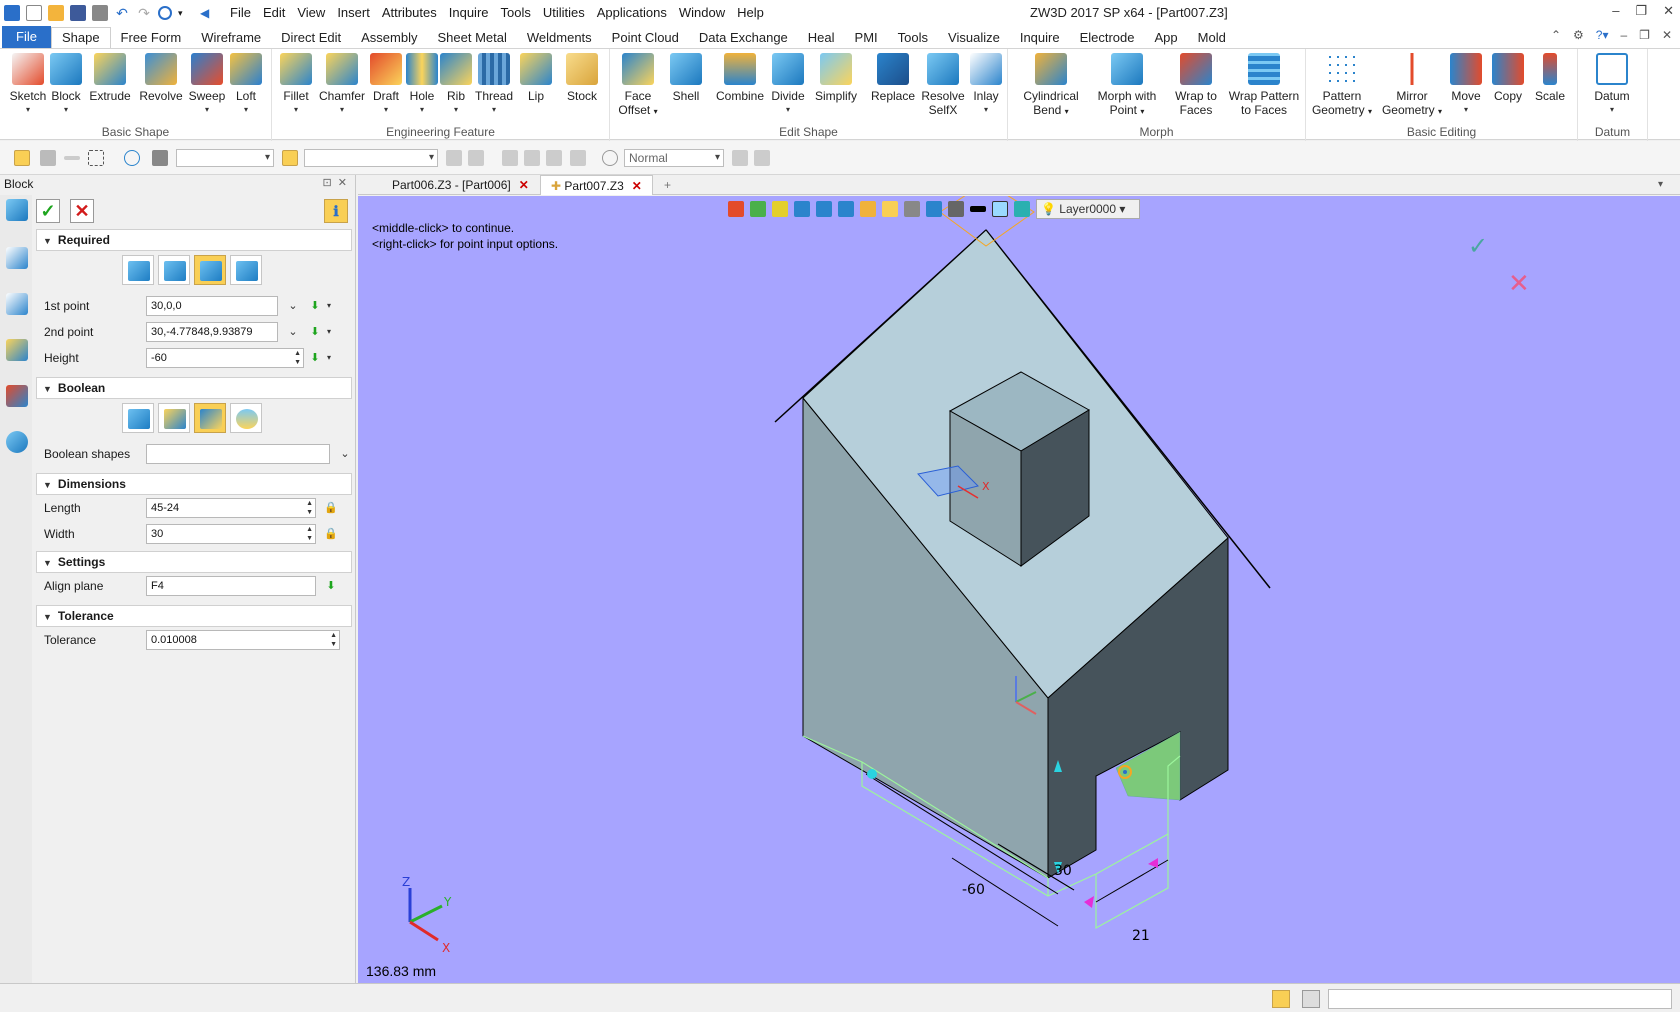 This screenshot has width=1680, height=1012. Describe the element at coordinates (96, 158) in the screenshot. I see `selection-box-icon` at that location.